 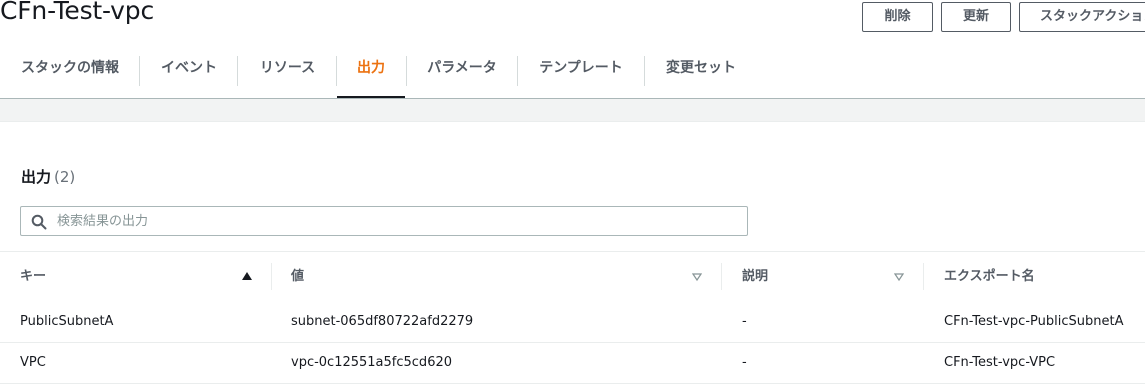 I want to click on outputs-heading: 出力 (2), so click(x=48, y=176).